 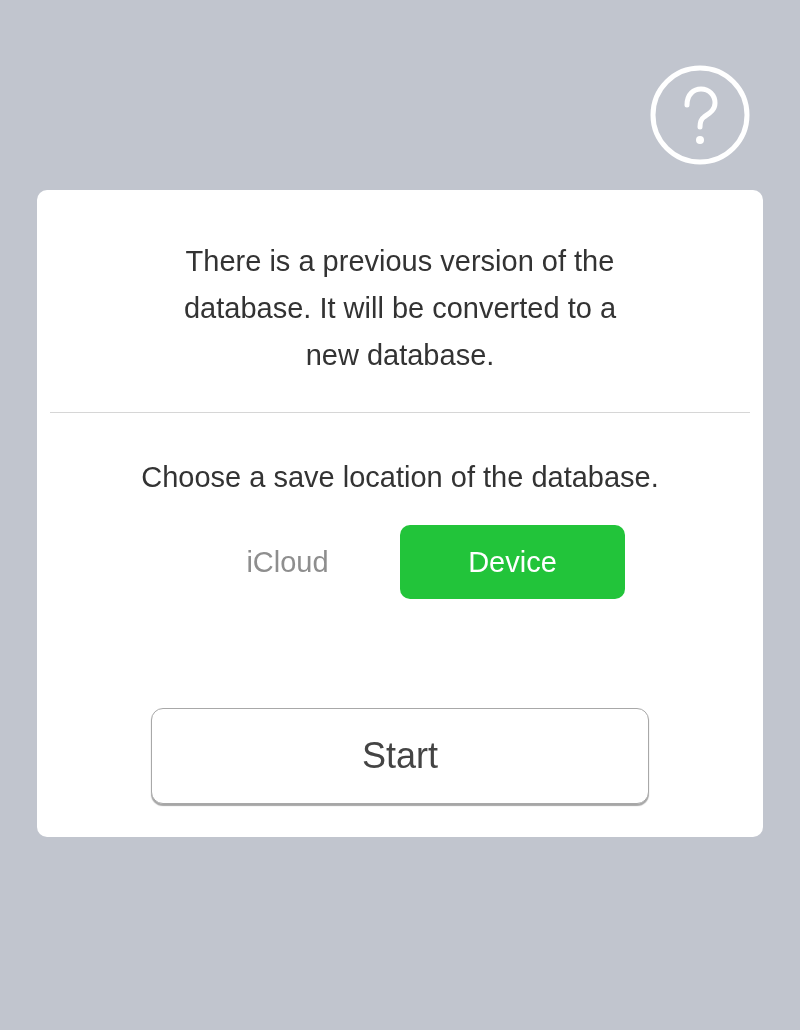 What do you see at coordinates (512, 562) in the screenshot?
I see `location-option: Device` at bounding box center [512, 562].